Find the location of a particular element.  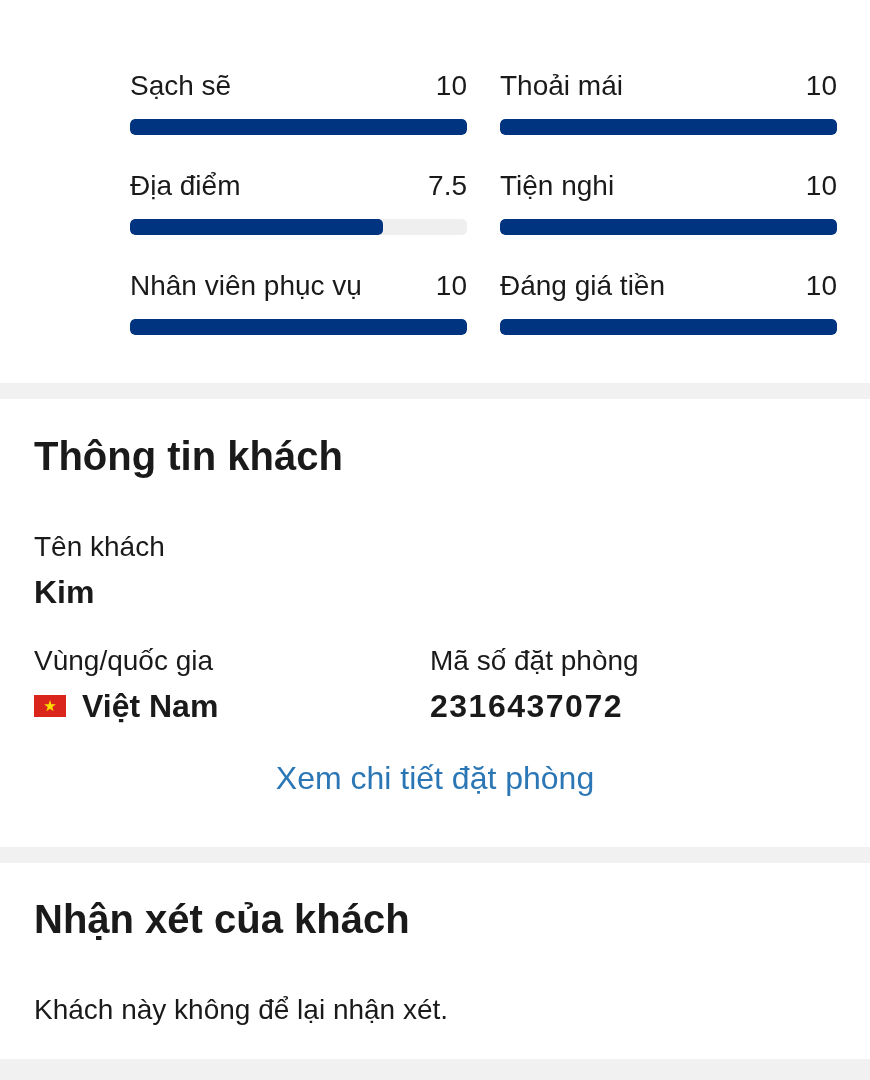

section-title: Thông tin khách is located at coordinates (188, 456).